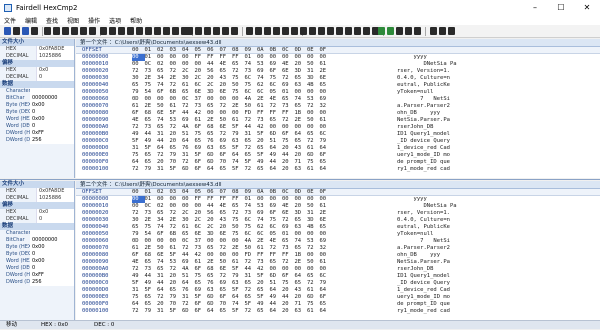 The image size is (600, 330). What do you see at coordinates (176, 234) in the screenshot?
I see `hex-byte: 6B` at bounding box center [176, 234].